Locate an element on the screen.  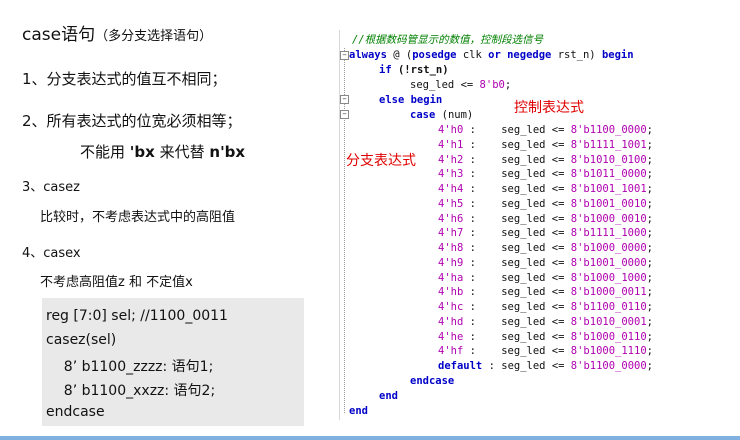
case-branch-value: 8'b1010_0100 is located at coordinates (608, 159).